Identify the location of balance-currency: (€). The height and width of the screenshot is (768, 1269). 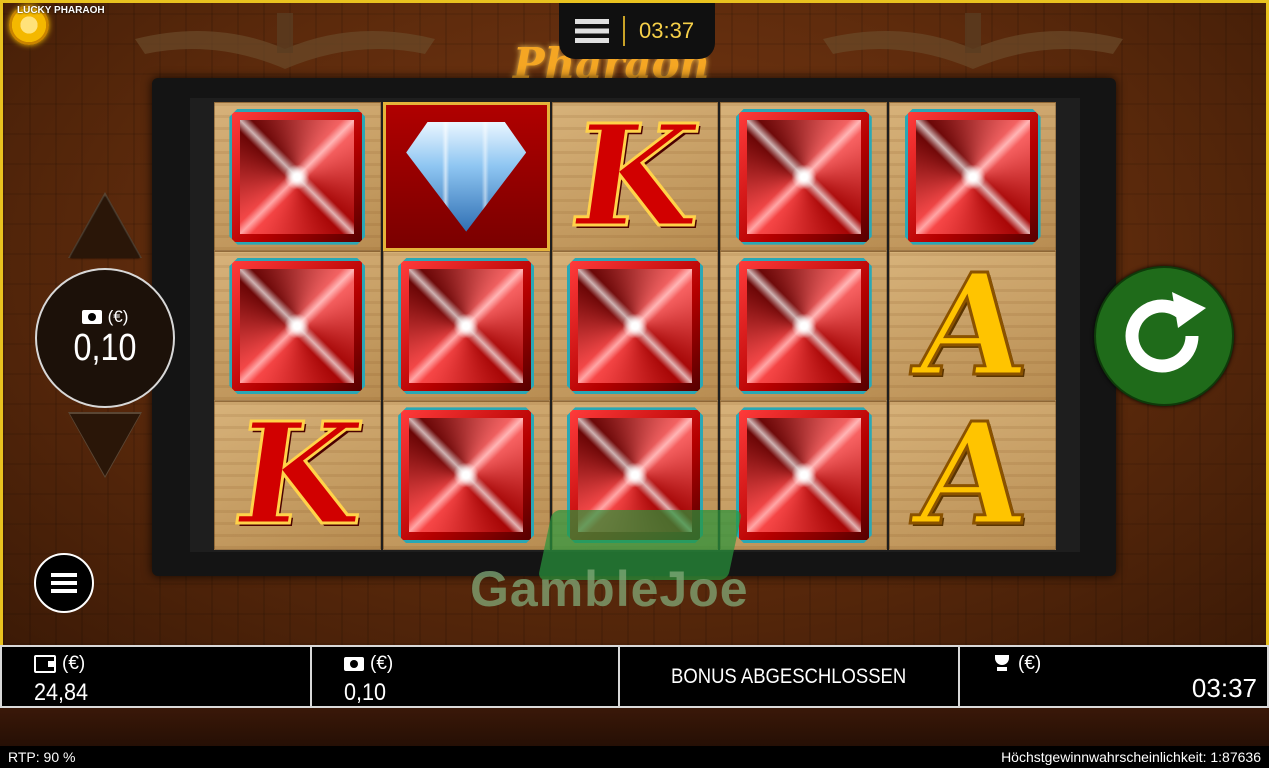
(74, 663).